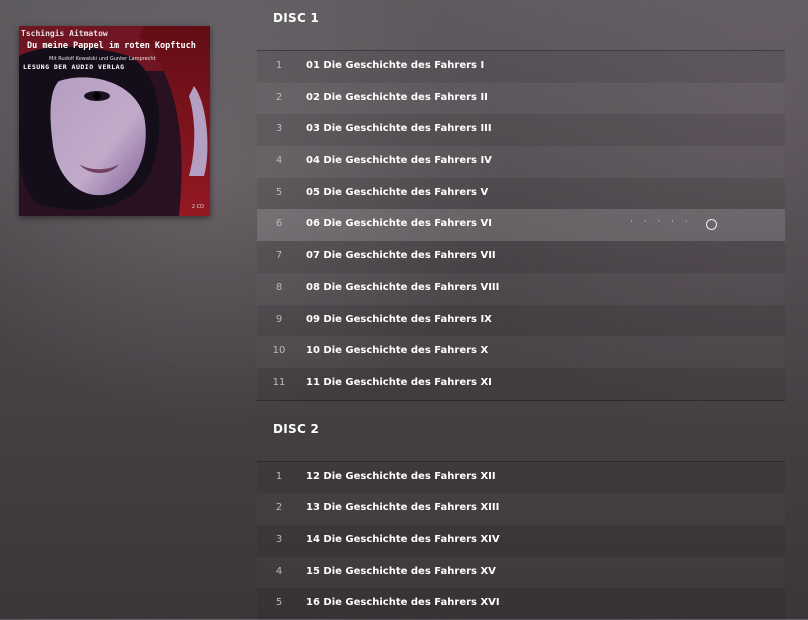  Describe the element at coordinates (296, 18) in the screenshot. I see `disc-title: DISC 1` at that location.